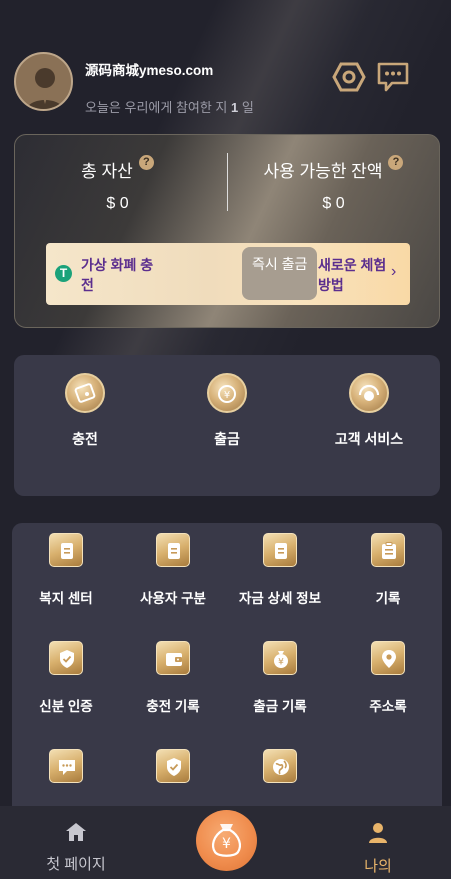 Image resolution: width=451 pixels, height=879 pixels. What do you see at coordinates (393, 272) in the screenshot?
I see `chevron-right-icon: ›` at bounding box center [393, 272].